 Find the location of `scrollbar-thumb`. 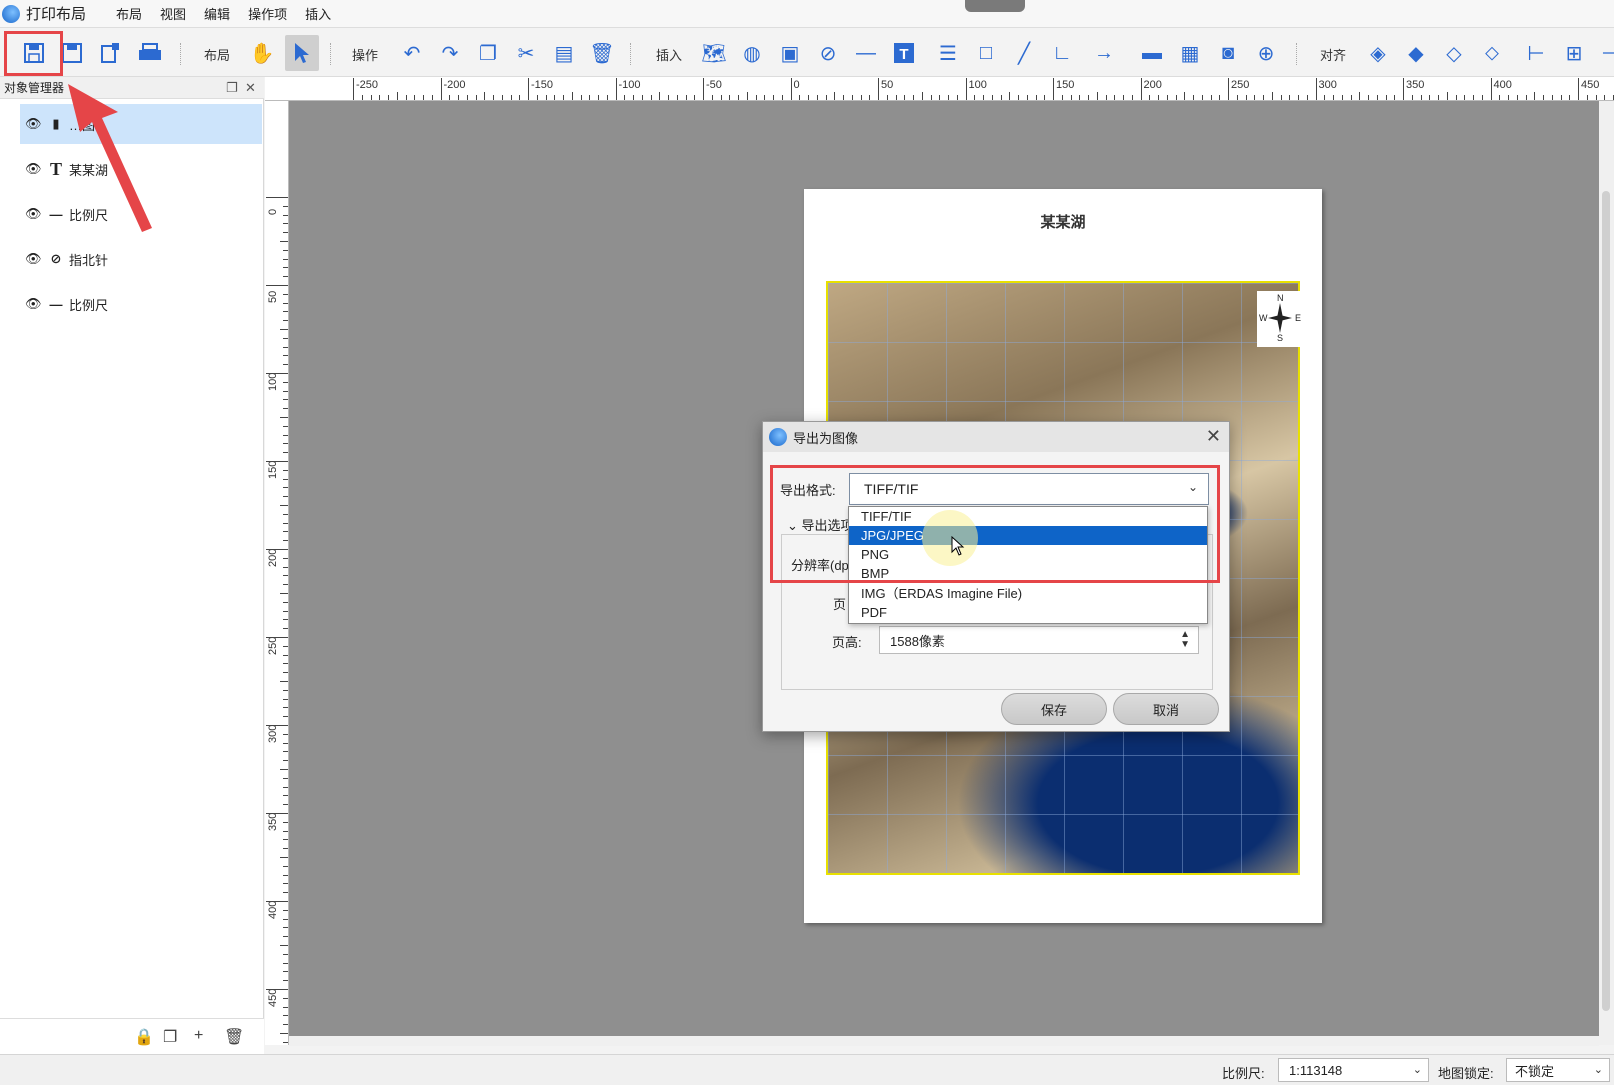

scrollbar-thumb is located at coordinates (1606, 601).